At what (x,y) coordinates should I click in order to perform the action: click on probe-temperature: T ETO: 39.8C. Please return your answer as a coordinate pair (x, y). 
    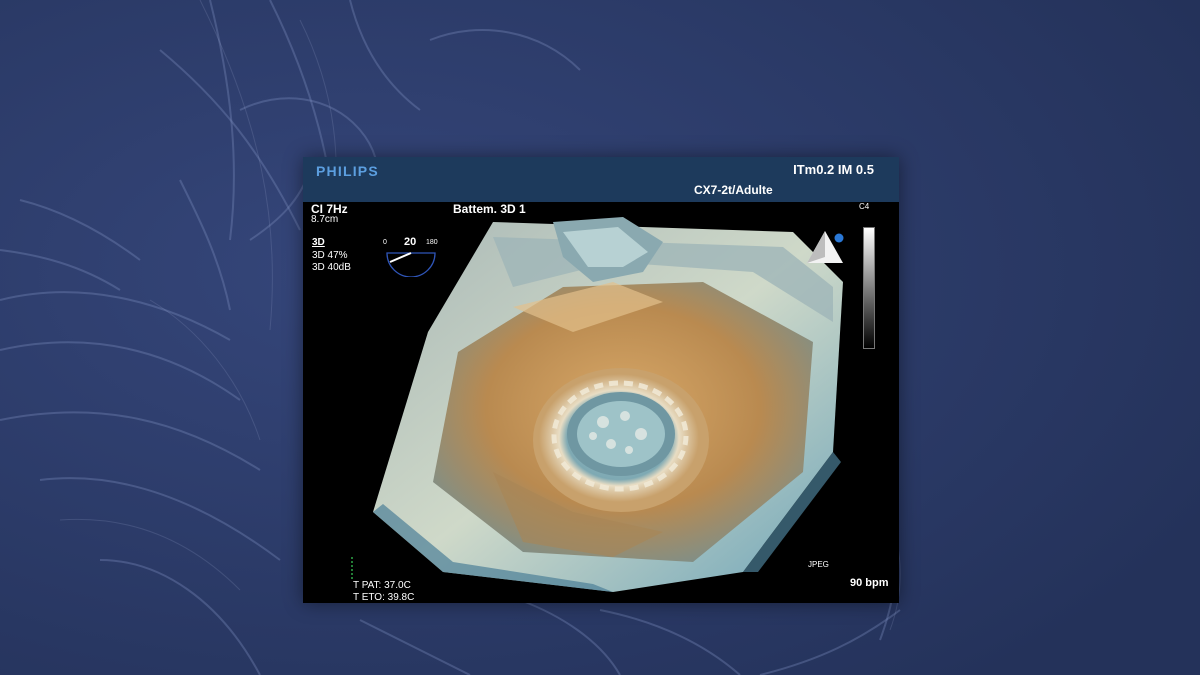
    Looking at the image, I should click on (384, 597).